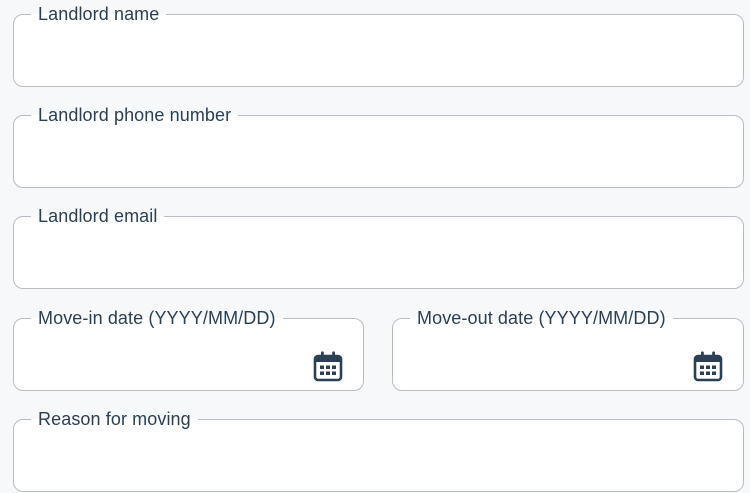 The width and height of the screenshot is (750, 493). I want to click on landlord-name-label: Landlord name, so click(99, 14).